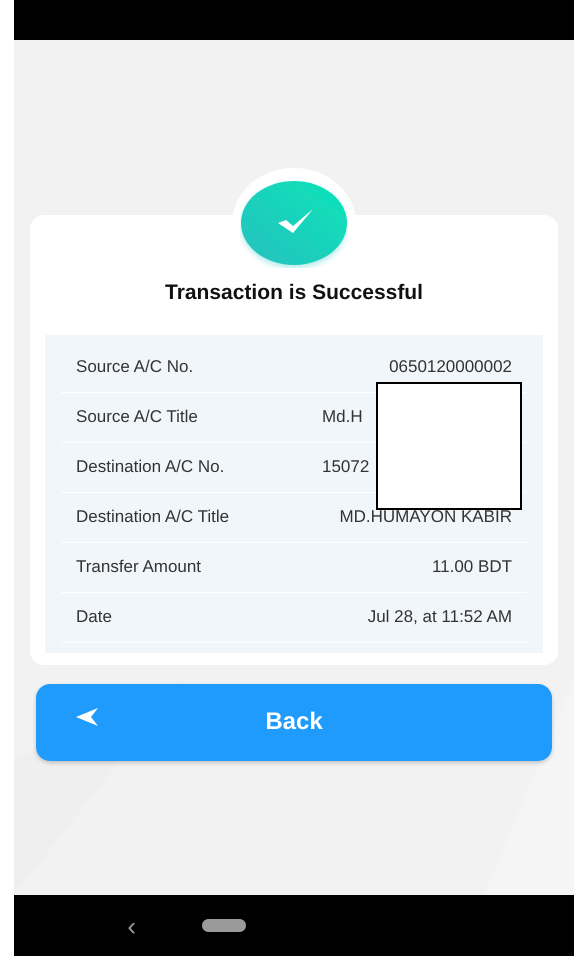  What do you see at coordinates (471, 567) in the screenshot?
I see `detail-value: 11.00 BDT` at bounding box center [471, 567].